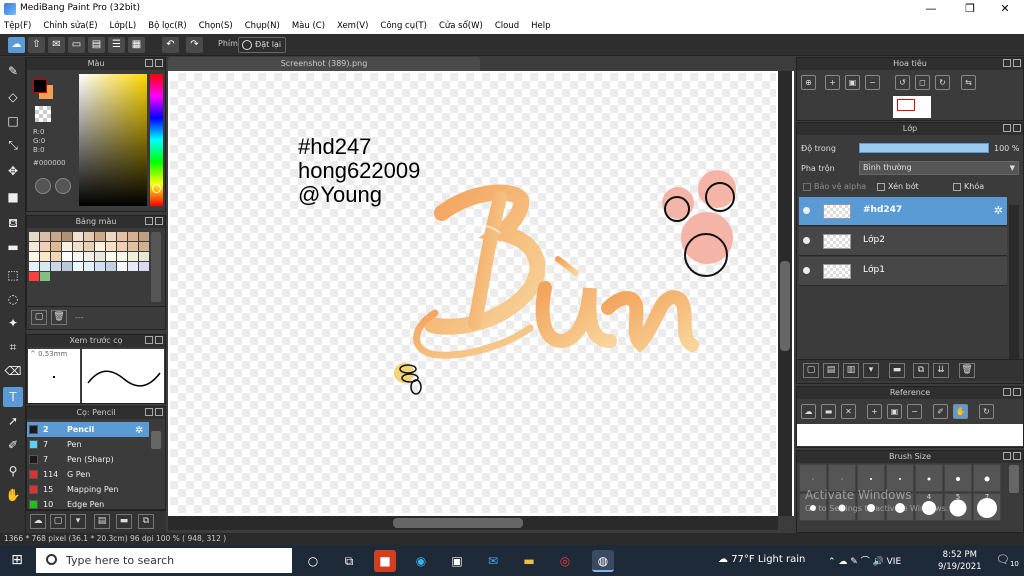 This screenshot has width=1024, height=576. What do you see at coordinates (13, 197) in the screenshot?
I see `rect-fill-tool-icon: ■` at bounding box center [13, 197].